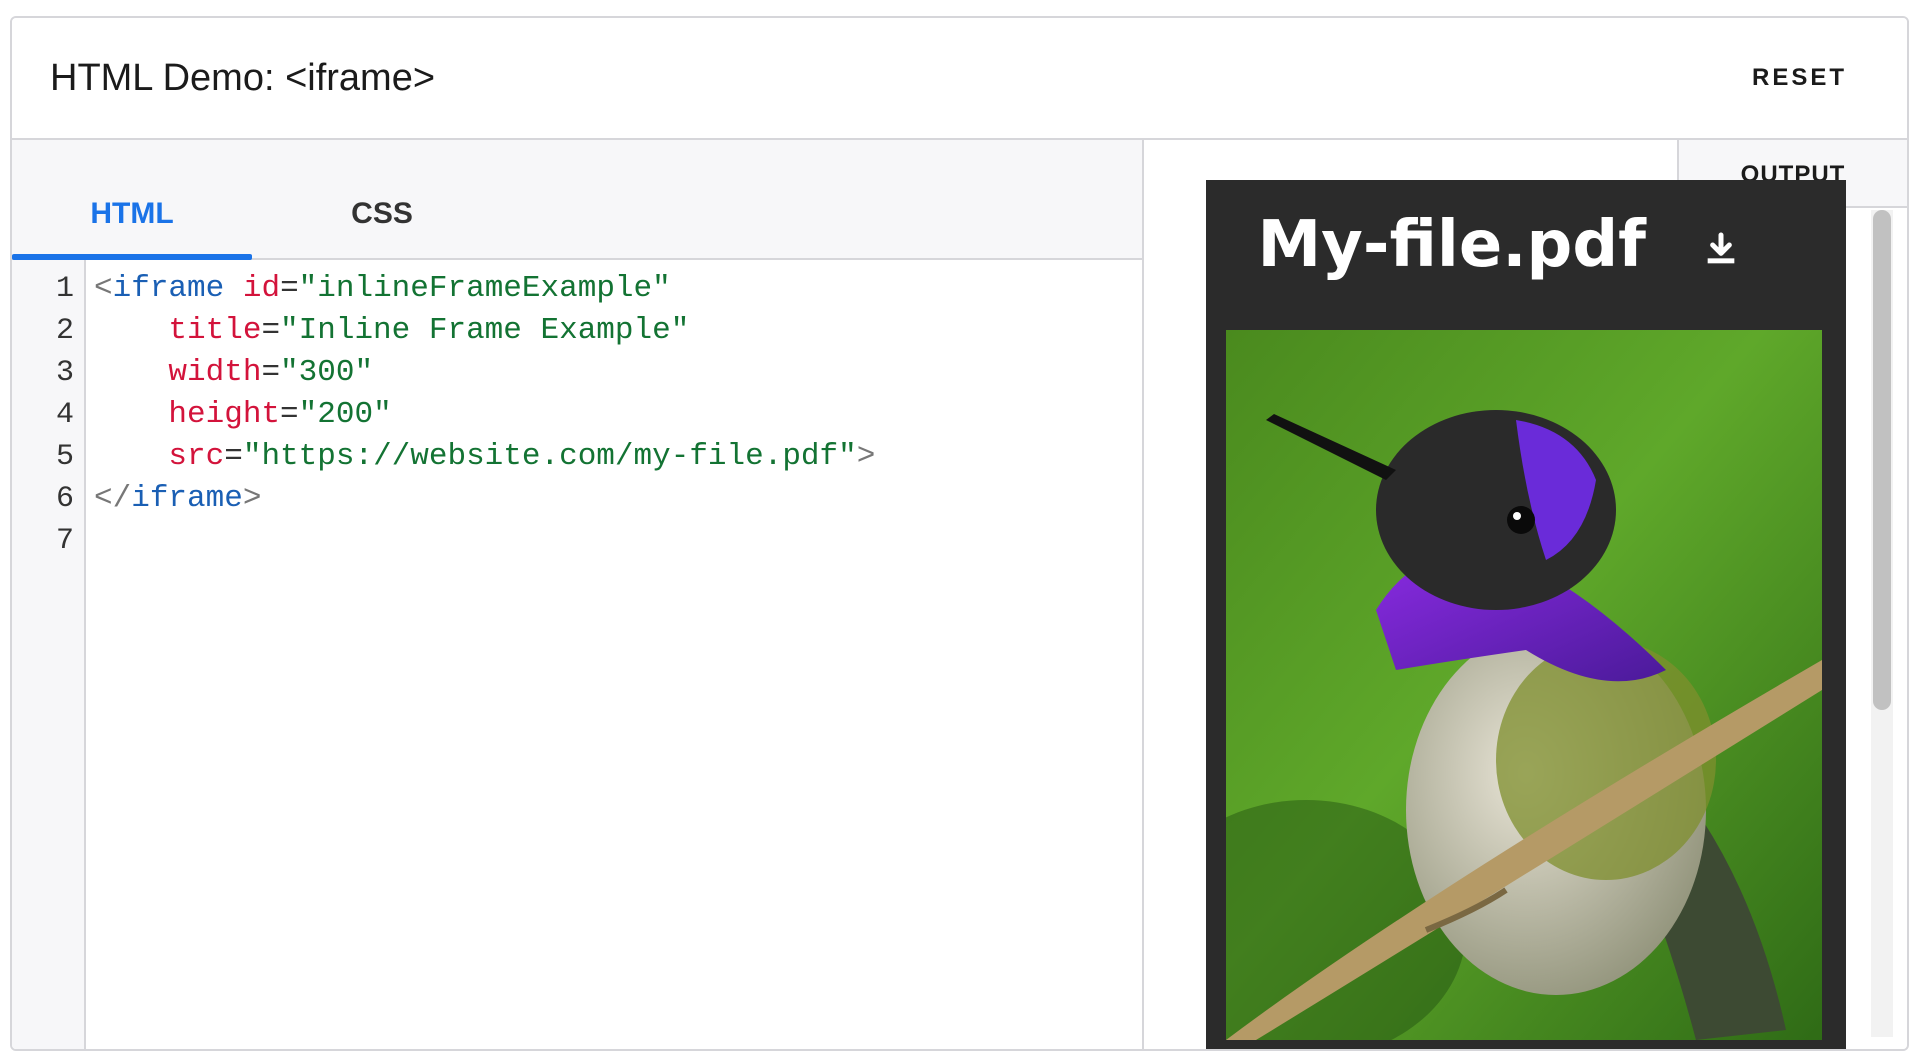  I want to click on tab-html: HTML, so click(132, 200).